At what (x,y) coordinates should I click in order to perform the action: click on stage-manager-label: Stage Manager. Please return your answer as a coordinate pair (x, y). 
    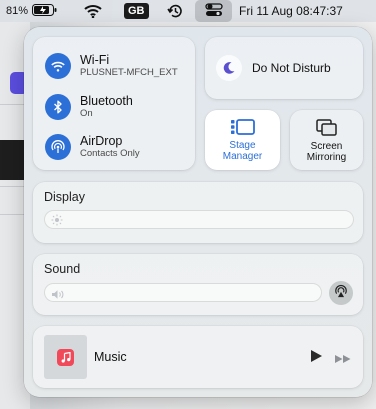
    Looking at the image, I should click on (242, 151).